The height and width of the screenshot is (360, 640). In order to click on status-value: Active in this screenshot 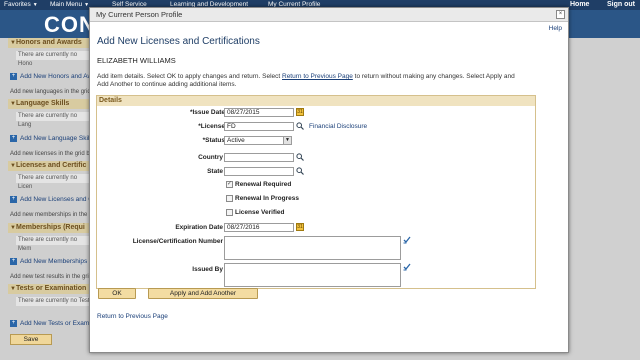, I will do `click(236, 140)`.